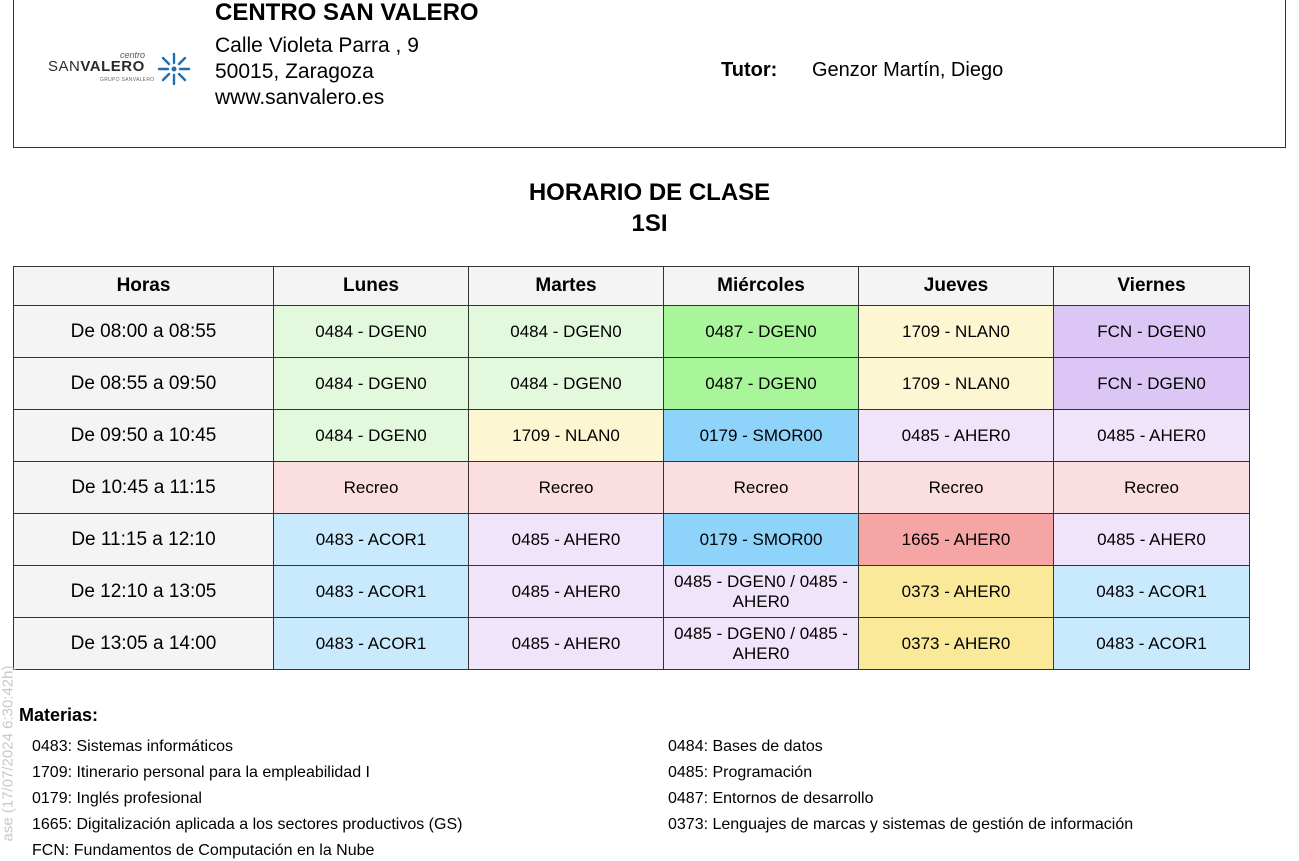 The width and height of the screenshot is (1299, 861). Describe the element at coordinates (300, 97) in the screenshot. I see `website: www.sanvalero.es` at that location.